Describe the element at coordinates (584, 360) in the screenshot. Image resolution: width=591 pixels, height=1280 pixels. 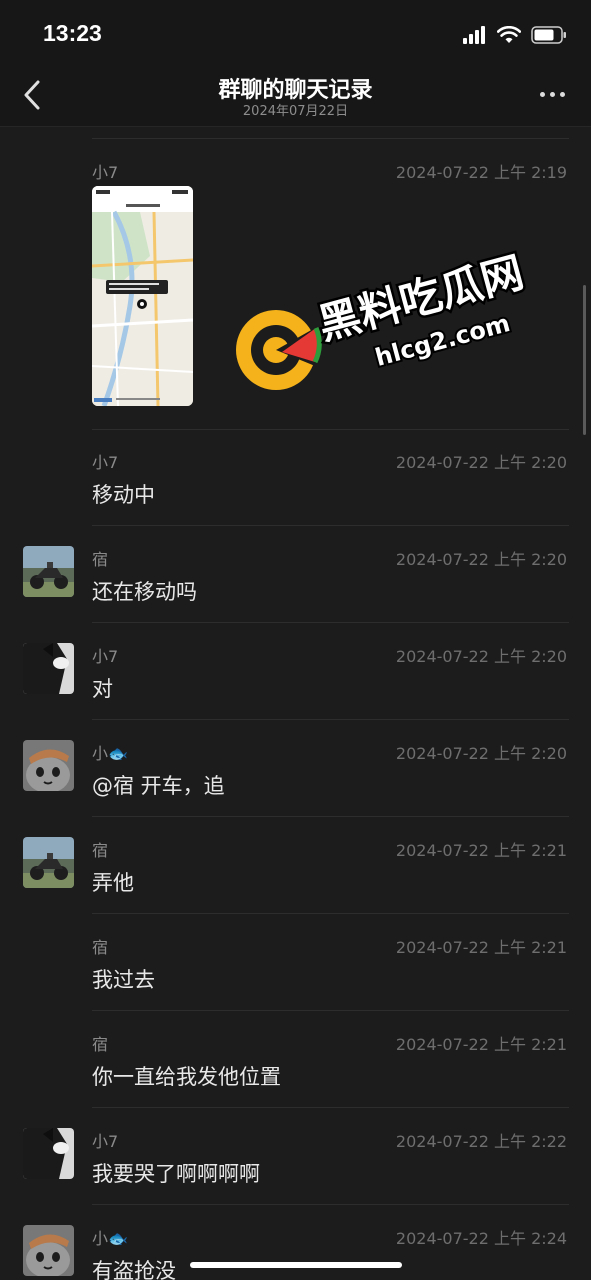
I see `scrollbar` at that location.